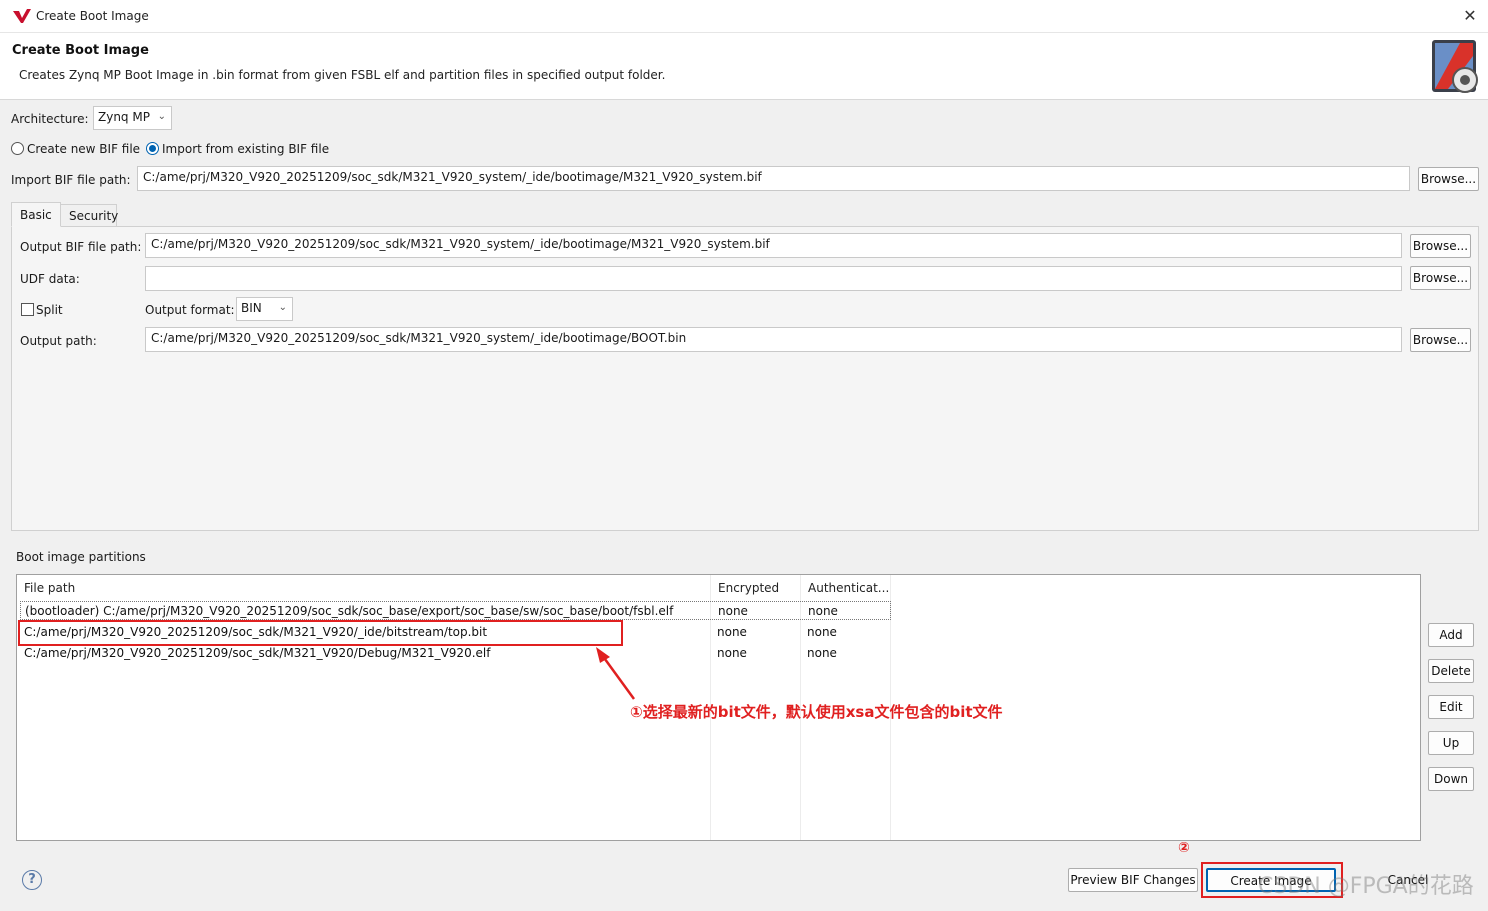 The width and height of the screenshot is (1488, 911). I want to click on window-title: Create Boot Image, so click(92, 16).